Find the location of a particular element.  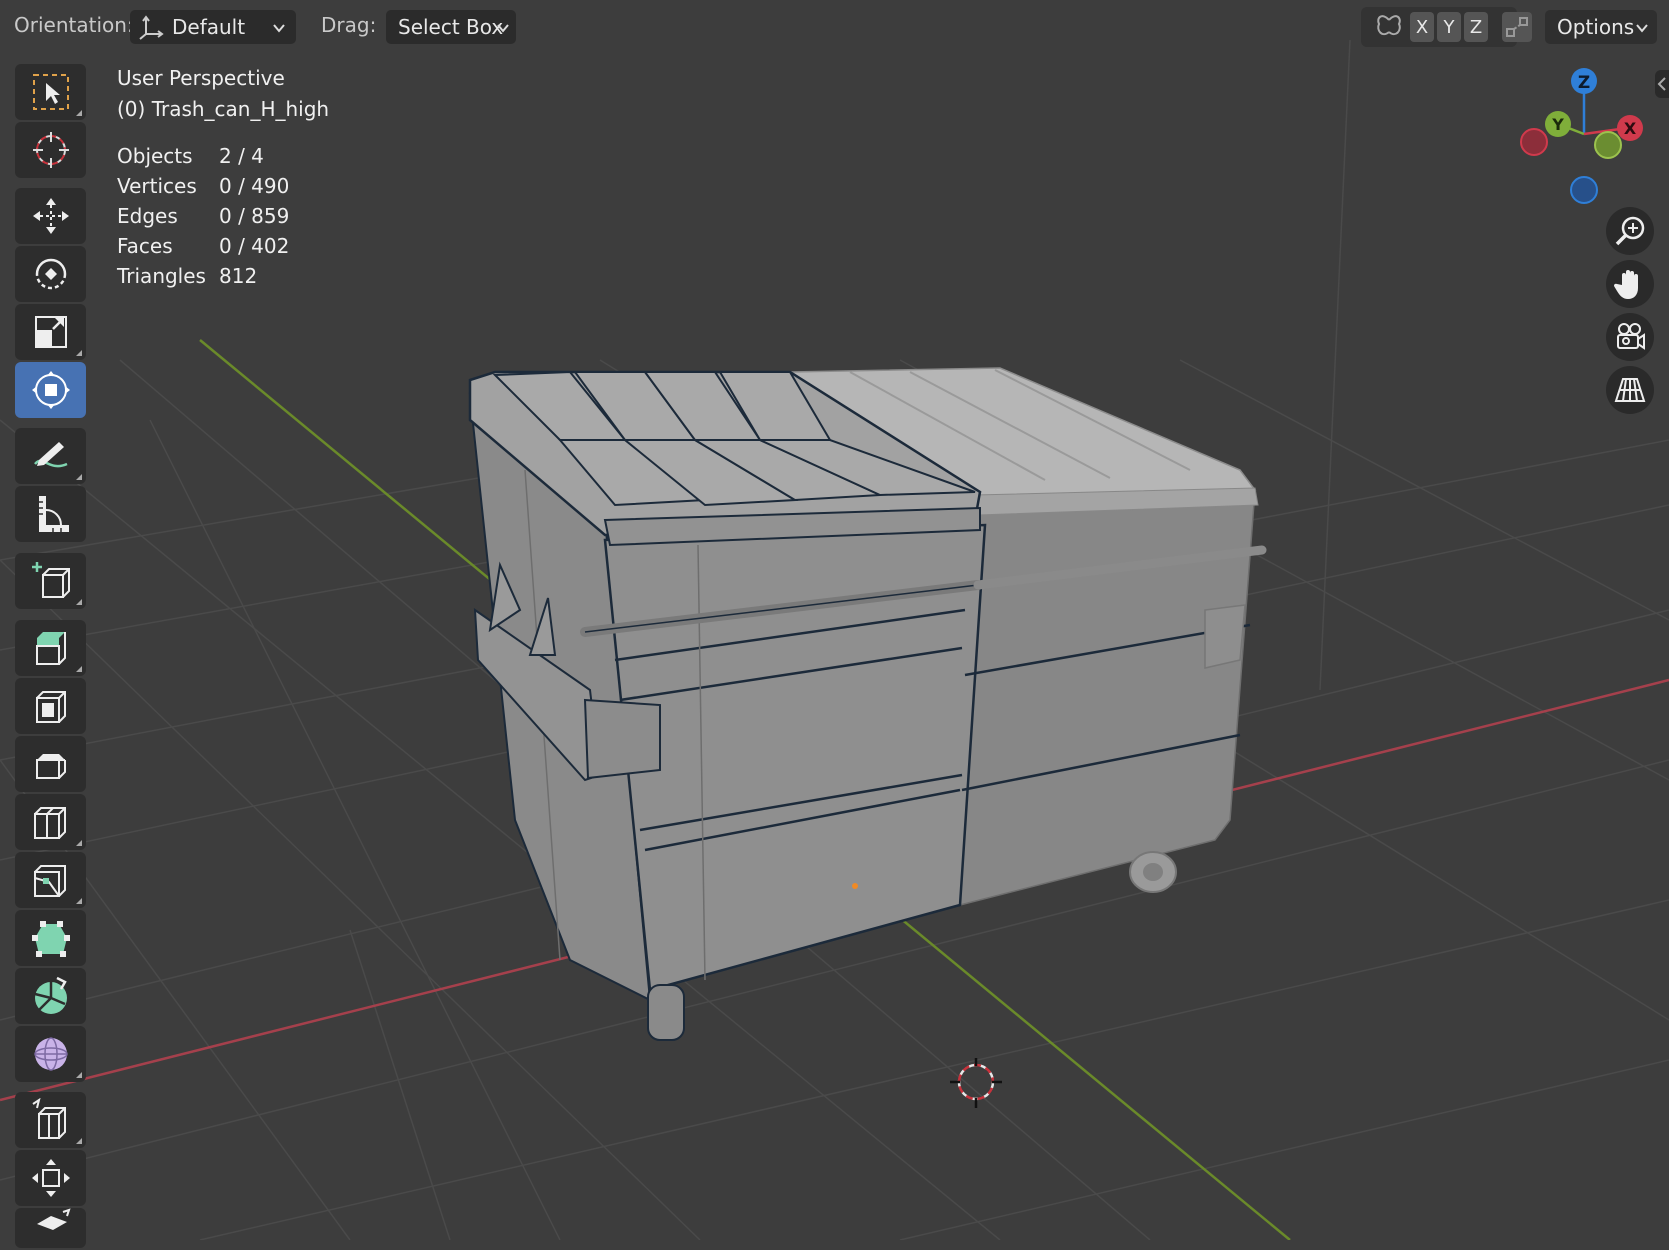

navigation-gizmo: Z Y X is located at coordinates (1580, 137).